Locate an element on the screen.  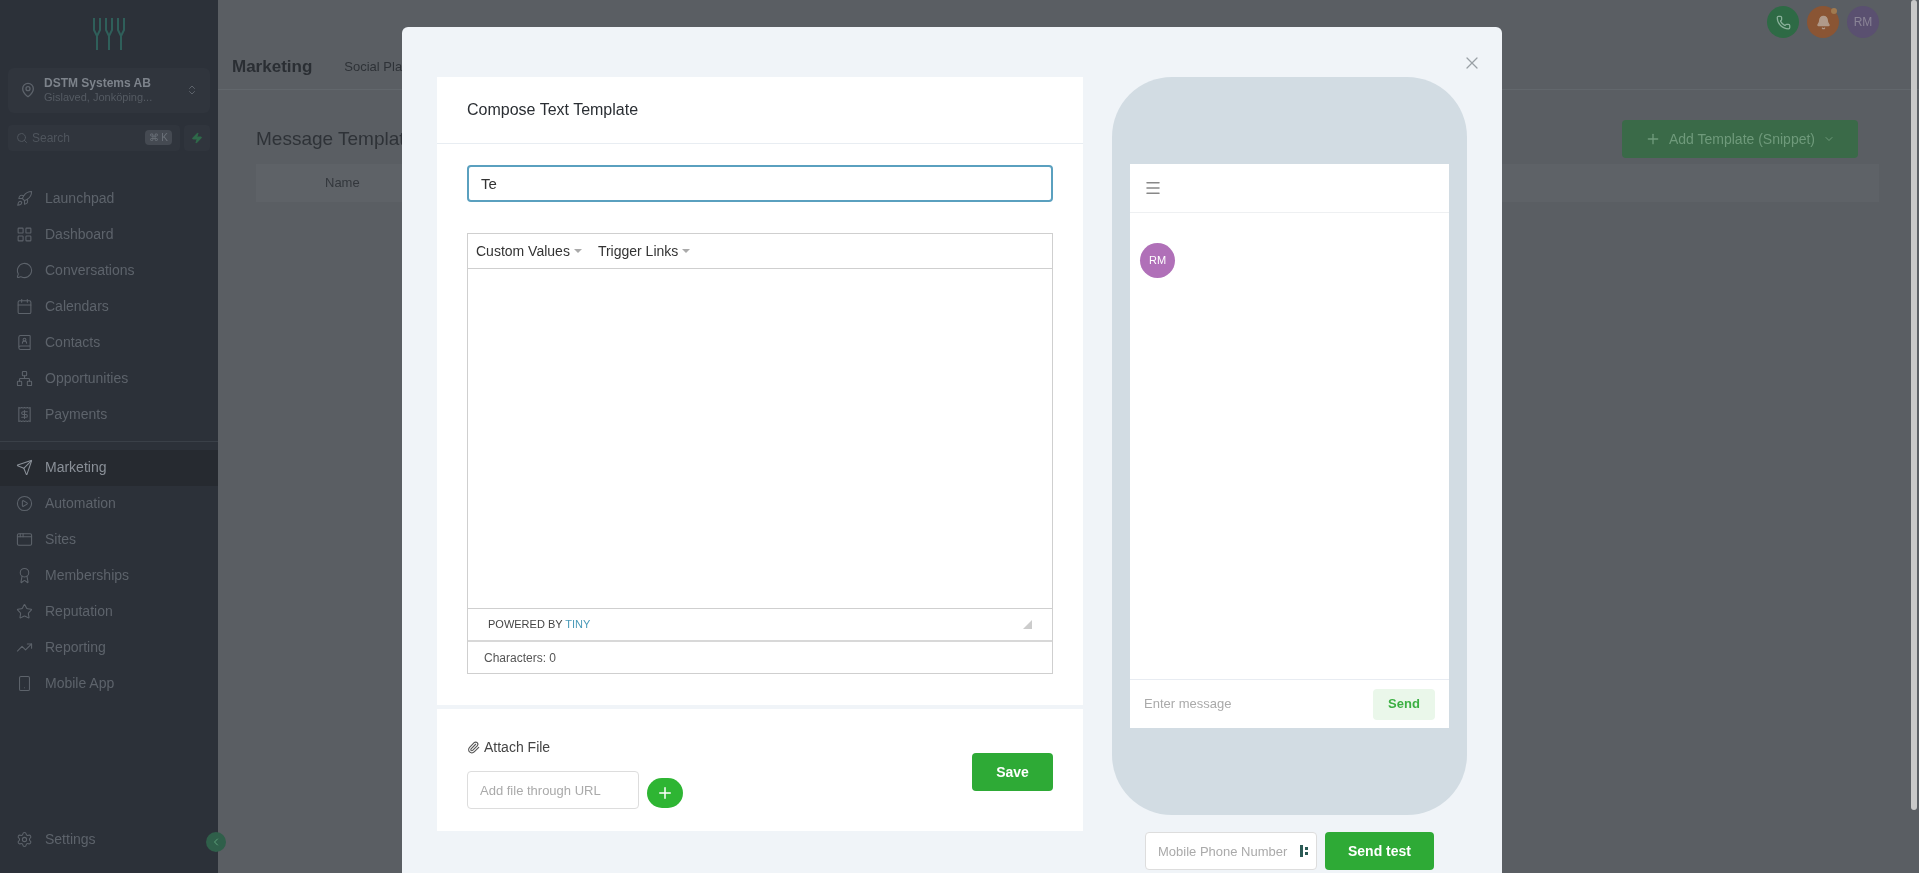
rocket-icon is located at coordinates (24, 199).